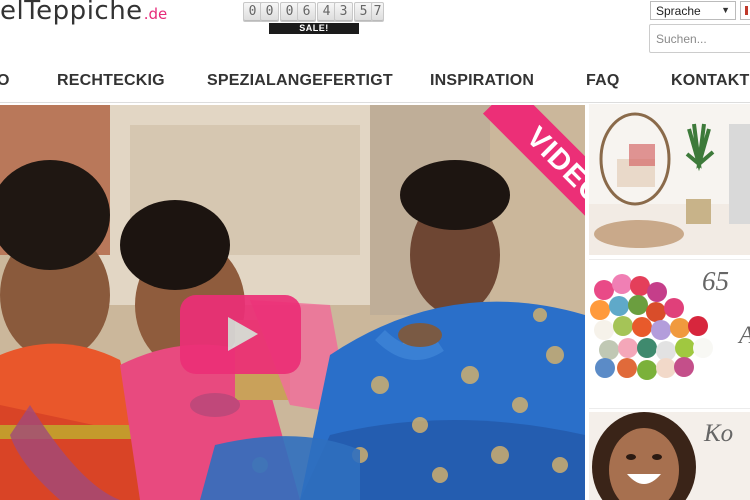 The width and height of the screenshot is (750, 500). I want to click on play-button, so click(240, 334).